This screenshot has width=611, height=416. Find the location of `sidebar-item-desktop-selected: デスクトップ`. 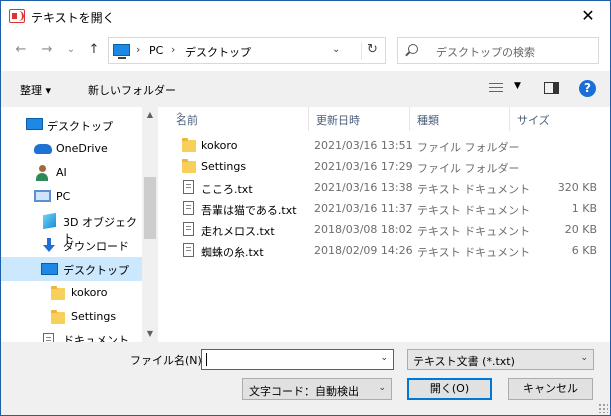

sidebar-item-desktop-selected: デスクトップ is located at coordinates (71, 269).